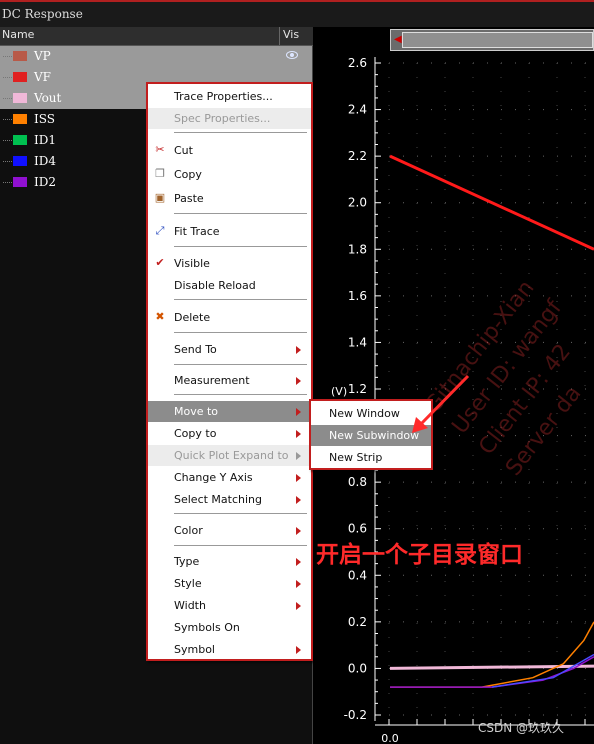 This screenshot has height=744, width=594. I want to click on footer-watermark: CSDN @玖玖久, so click(521, 728).